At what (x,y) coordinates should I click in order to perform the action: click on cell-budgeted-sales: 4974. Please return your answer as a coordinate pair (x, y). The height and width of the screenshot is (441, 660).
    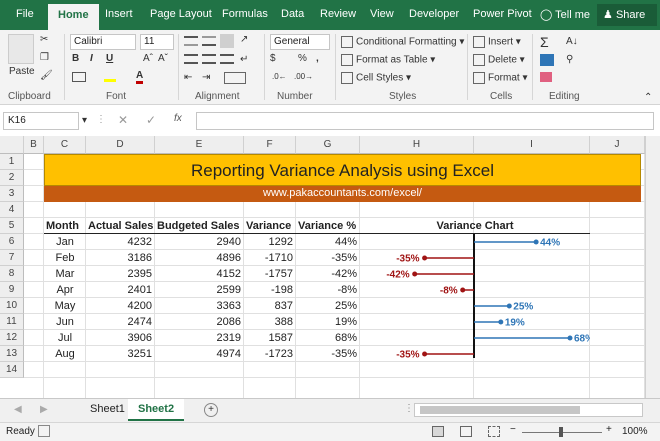
    Looking at the image, I should click on (199, 354).